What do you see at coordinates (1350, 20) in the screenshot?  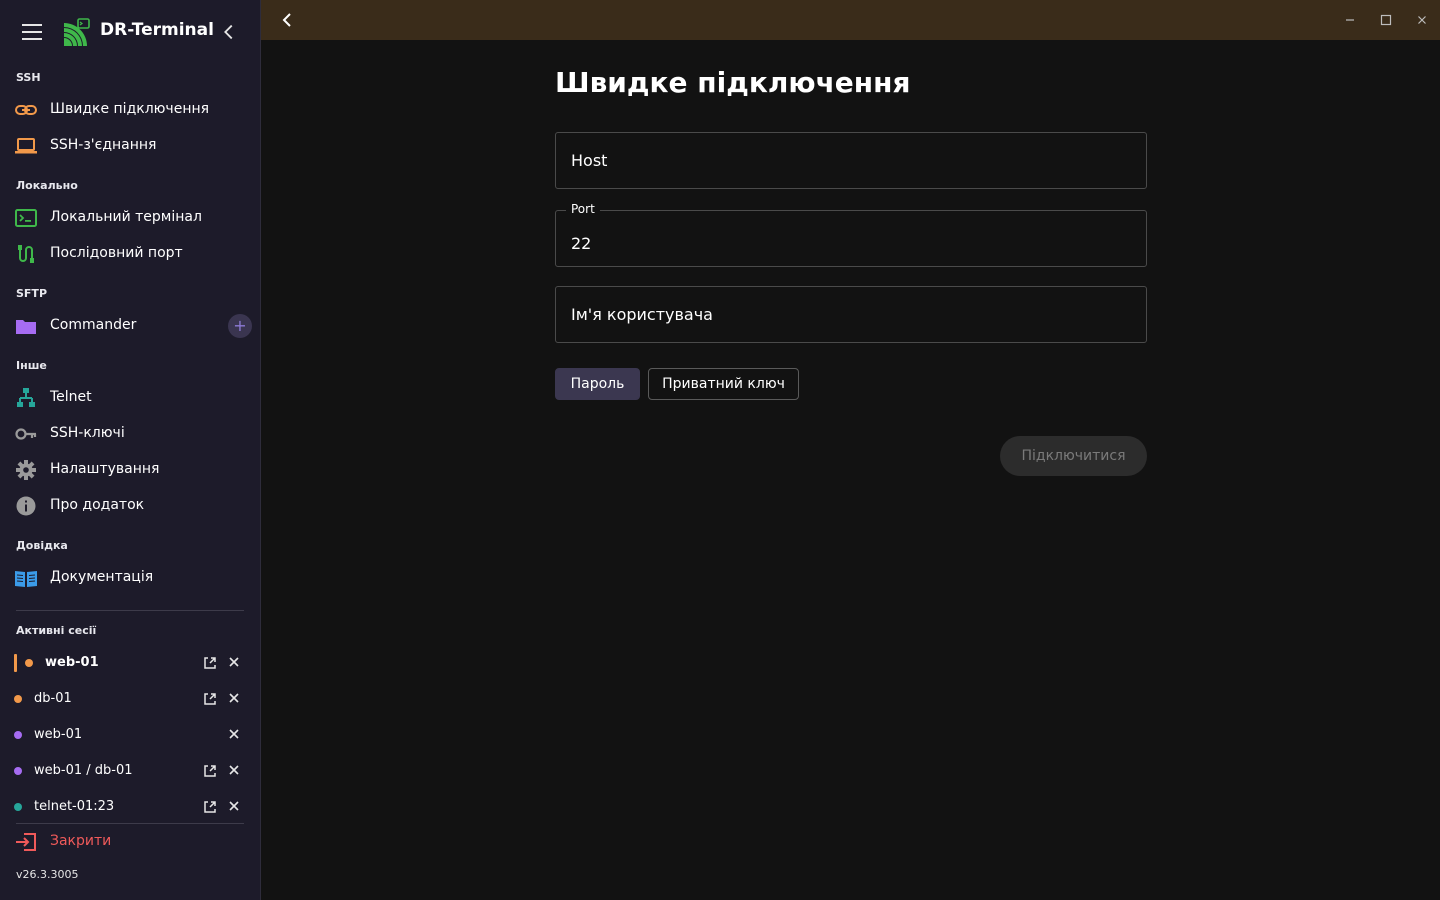 I see `minimize-icon` at bounding box center [1350, 20].